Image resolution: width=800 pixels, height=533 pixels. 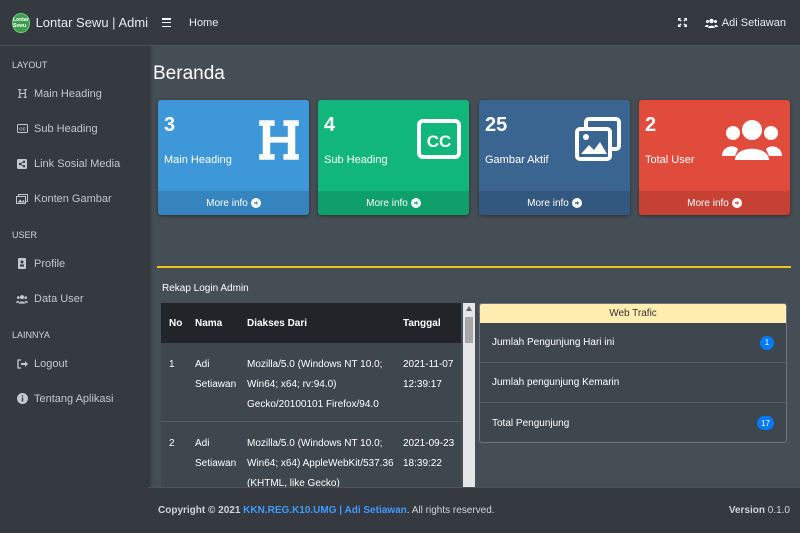 I want to click on sidebar-item-konten-gambar: Konten Gambar, so click(x=74, y=198).